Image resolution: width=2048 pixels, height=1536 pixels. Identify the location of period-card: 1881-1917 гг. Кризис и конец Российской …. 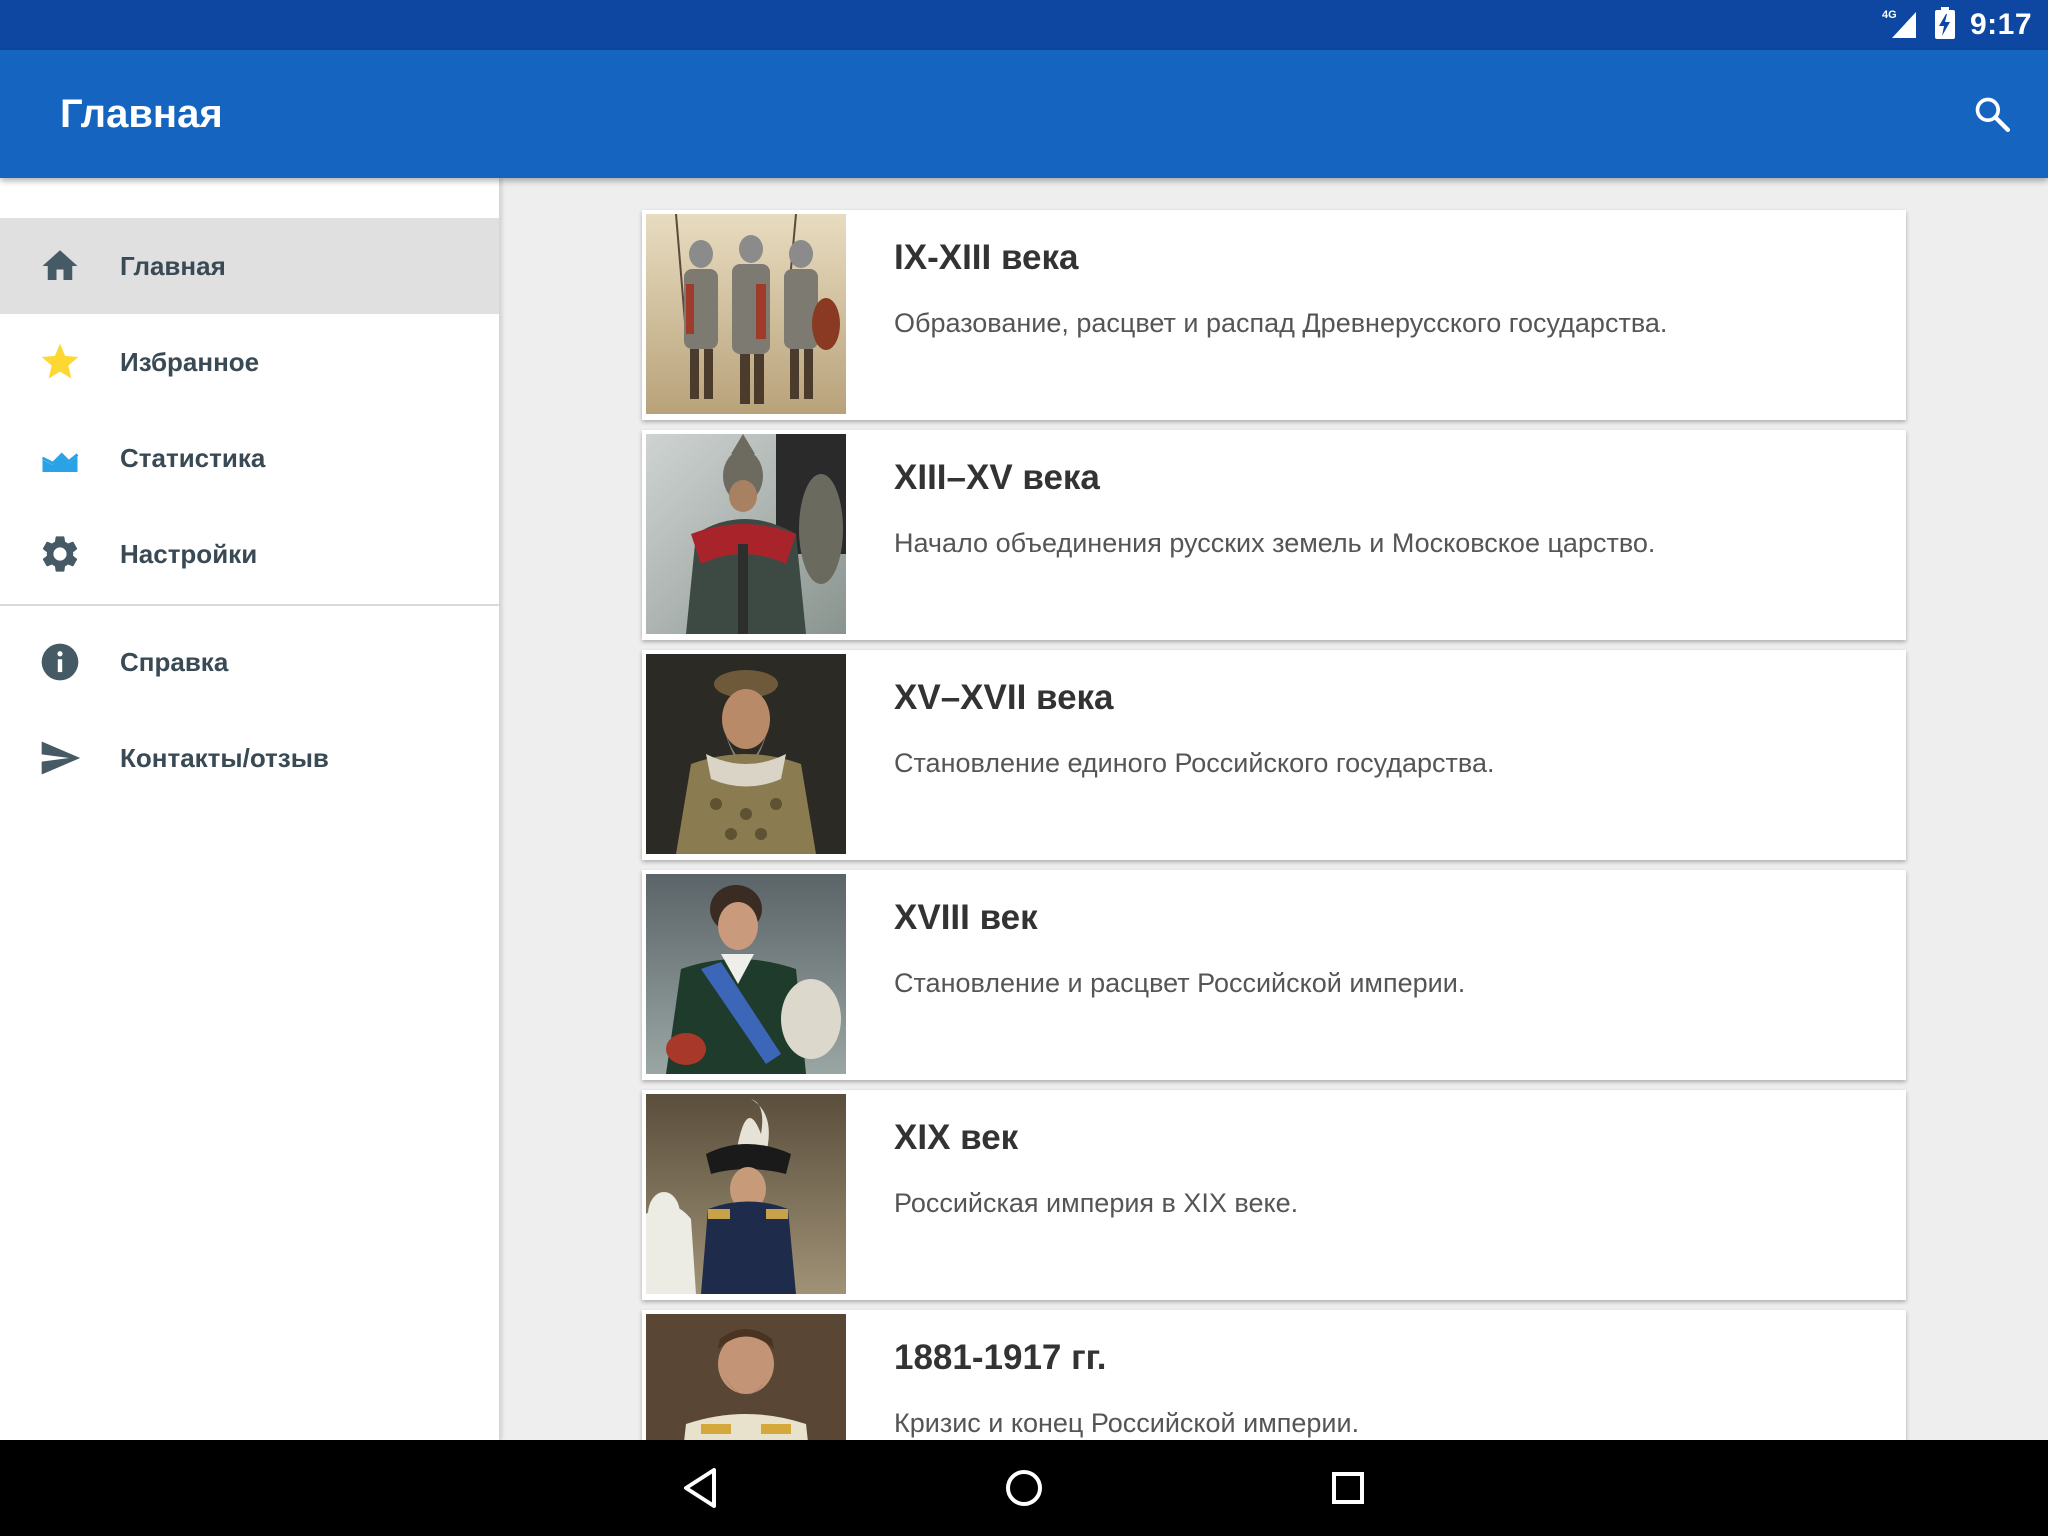
(1274, 1375).